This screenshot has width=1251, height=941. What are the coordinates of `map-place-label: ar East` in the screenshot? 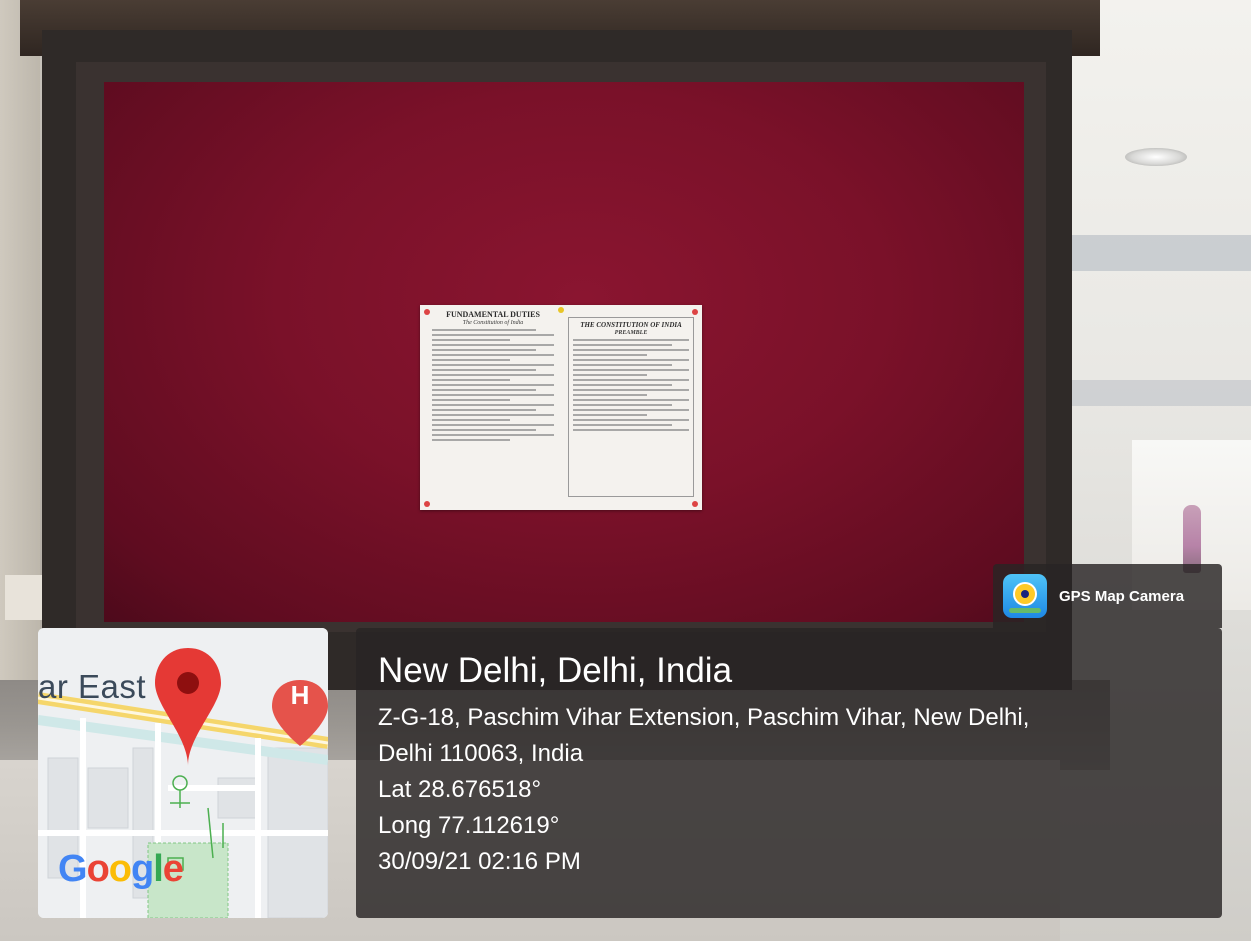 It's located at (92, 686).